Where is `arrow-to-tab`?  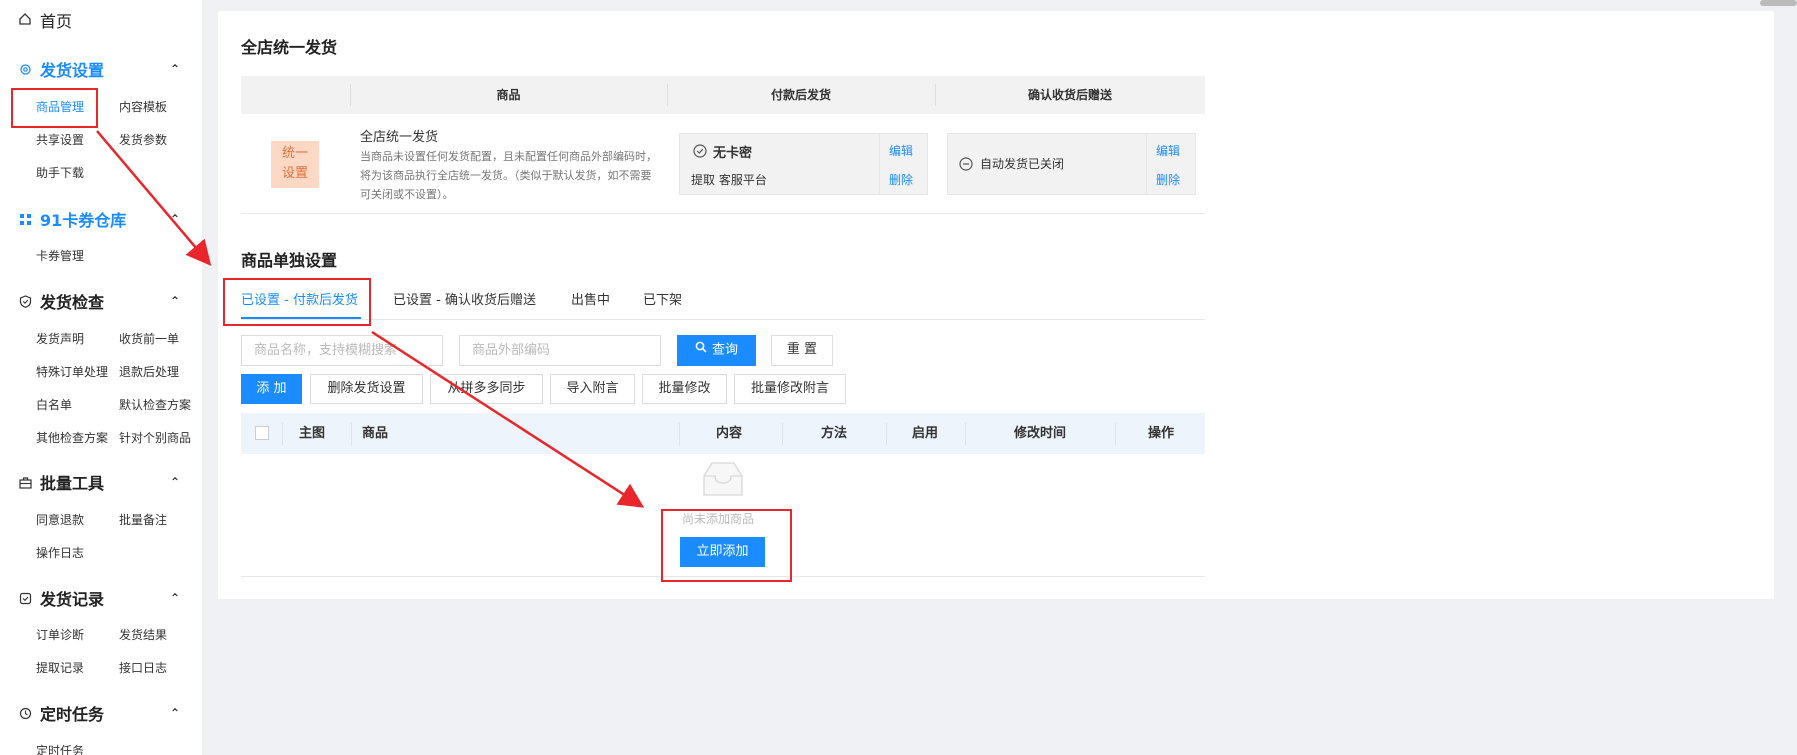 arrow-to-tab is located at coordinates (154, 198).